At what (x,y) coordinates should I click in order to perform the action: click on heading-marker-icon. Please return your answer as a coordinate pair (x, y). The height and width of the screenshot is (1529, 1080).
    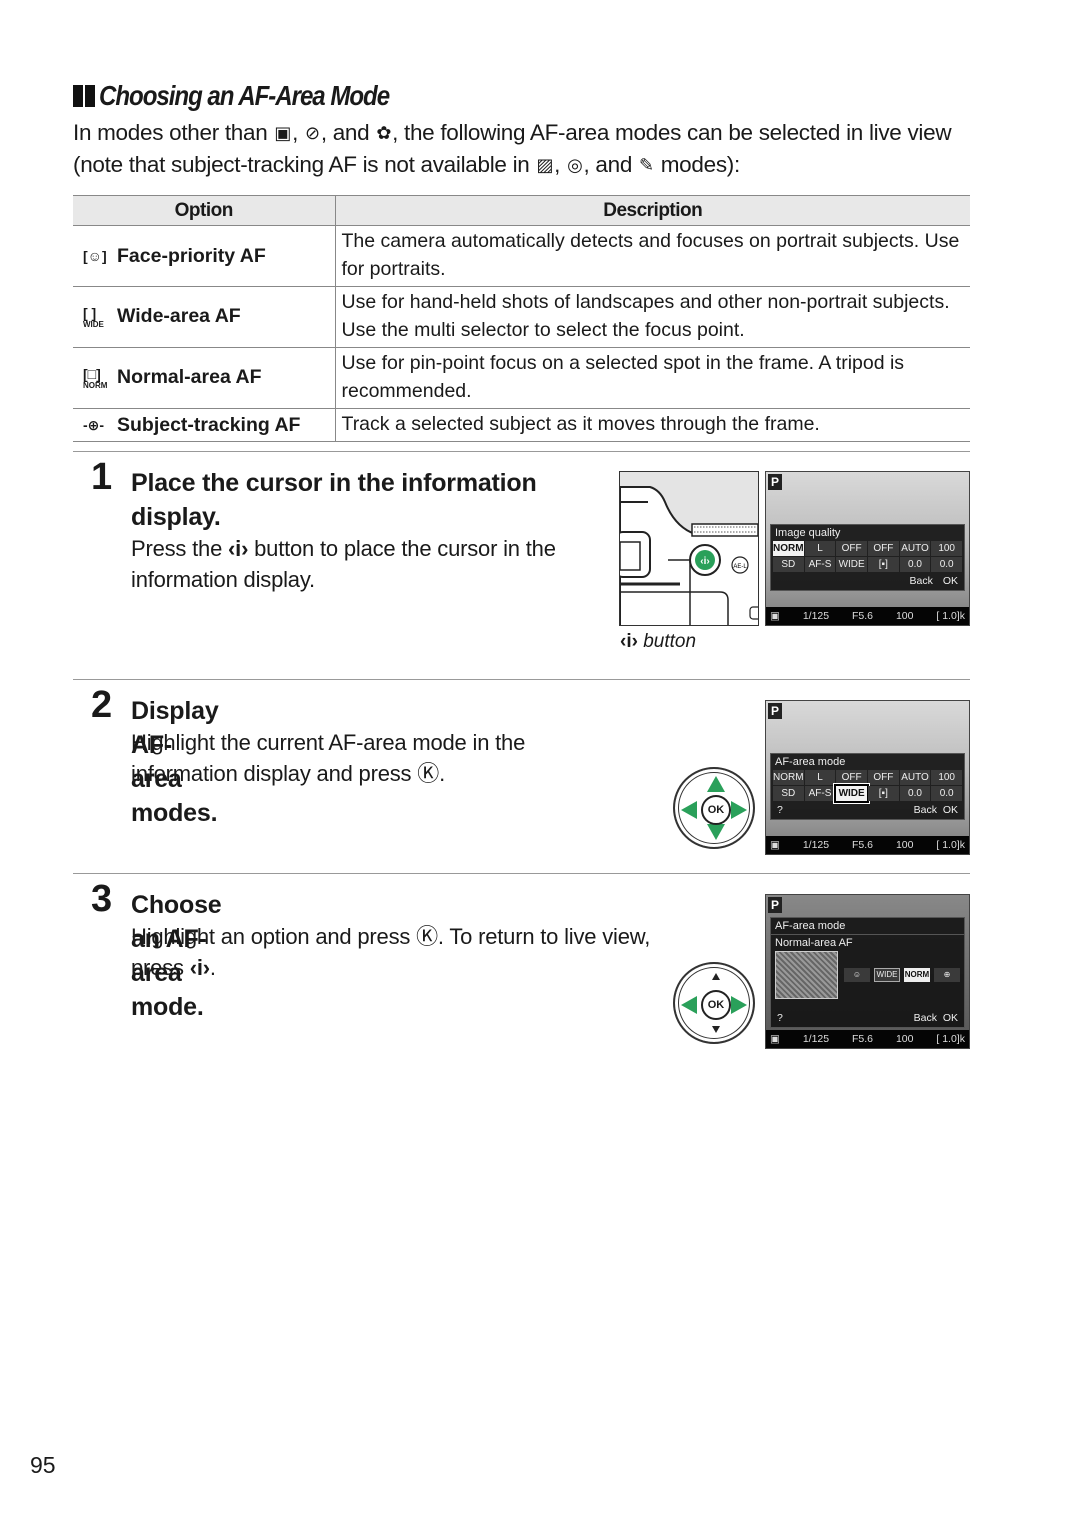
    Looking at the image, I should click on (84, 96).